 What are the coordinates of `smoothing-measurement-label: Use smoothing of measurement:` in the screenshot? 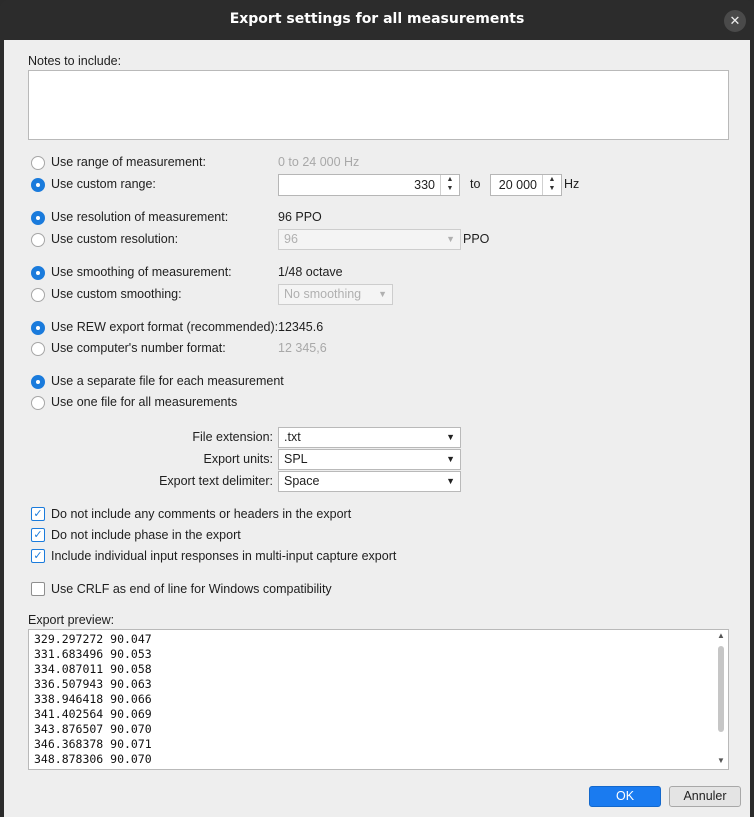 It's located at (141, 272).